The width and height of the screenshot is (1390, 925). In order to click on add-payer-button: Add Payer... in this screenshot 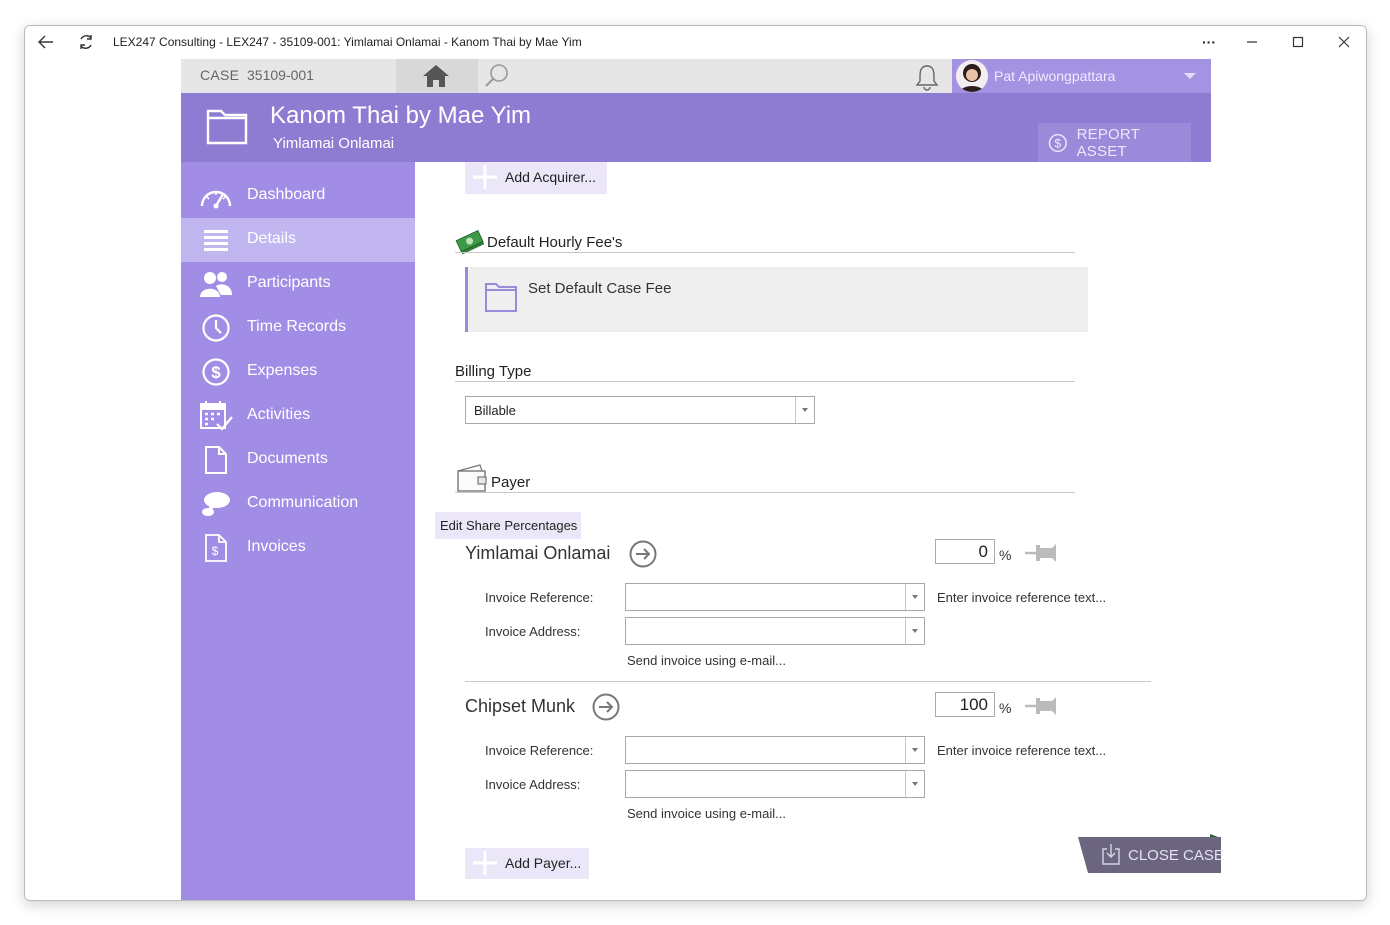, I will do `click(527, 863)`.